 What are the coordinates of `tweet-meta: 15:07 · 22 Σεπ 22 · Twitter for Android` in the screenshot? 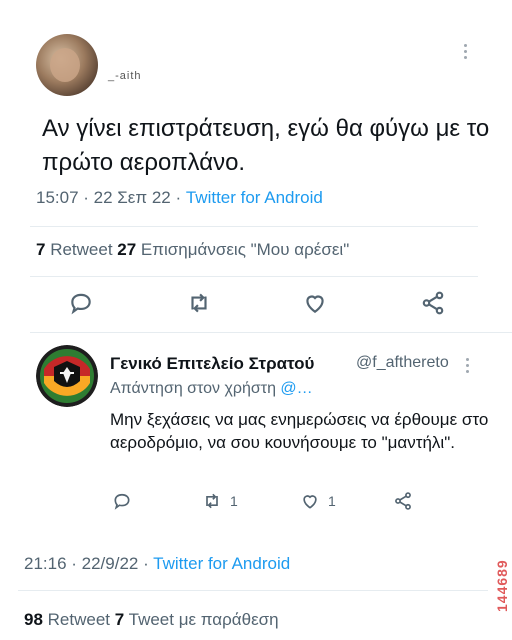 It's located at (179, 198).